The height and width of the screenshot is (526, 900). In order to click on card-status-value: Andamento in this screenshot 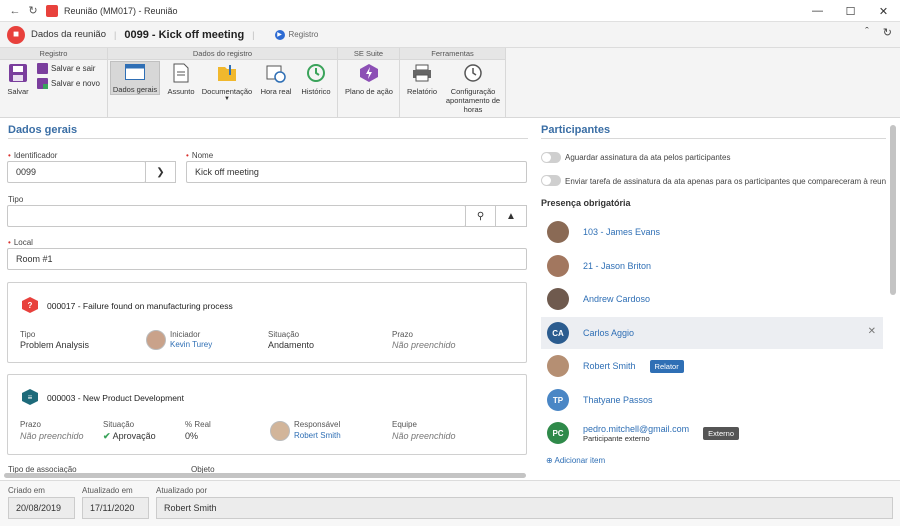, I will do `click(291, 345)`.